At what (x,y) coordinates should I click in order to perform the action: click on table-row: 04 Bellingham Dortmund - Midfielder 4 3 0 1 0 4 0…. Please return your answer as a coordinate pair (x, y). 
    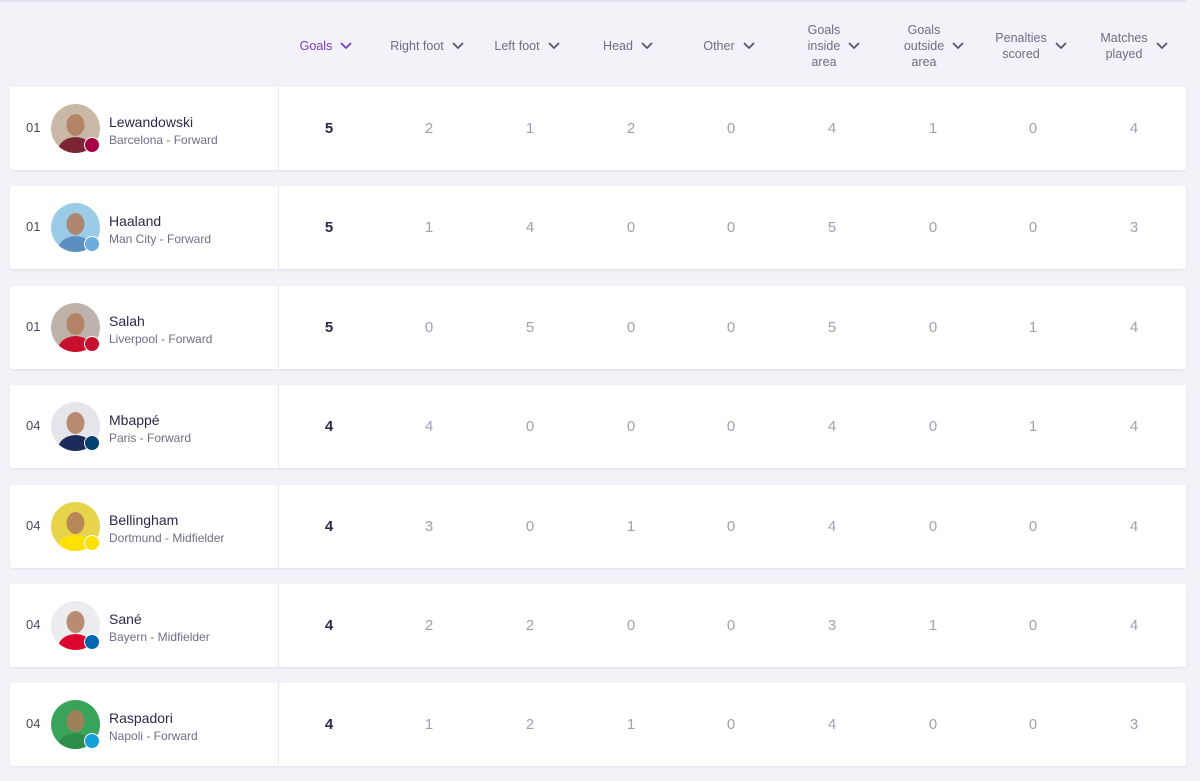
    Looking at the image, I should click on (598, 526).